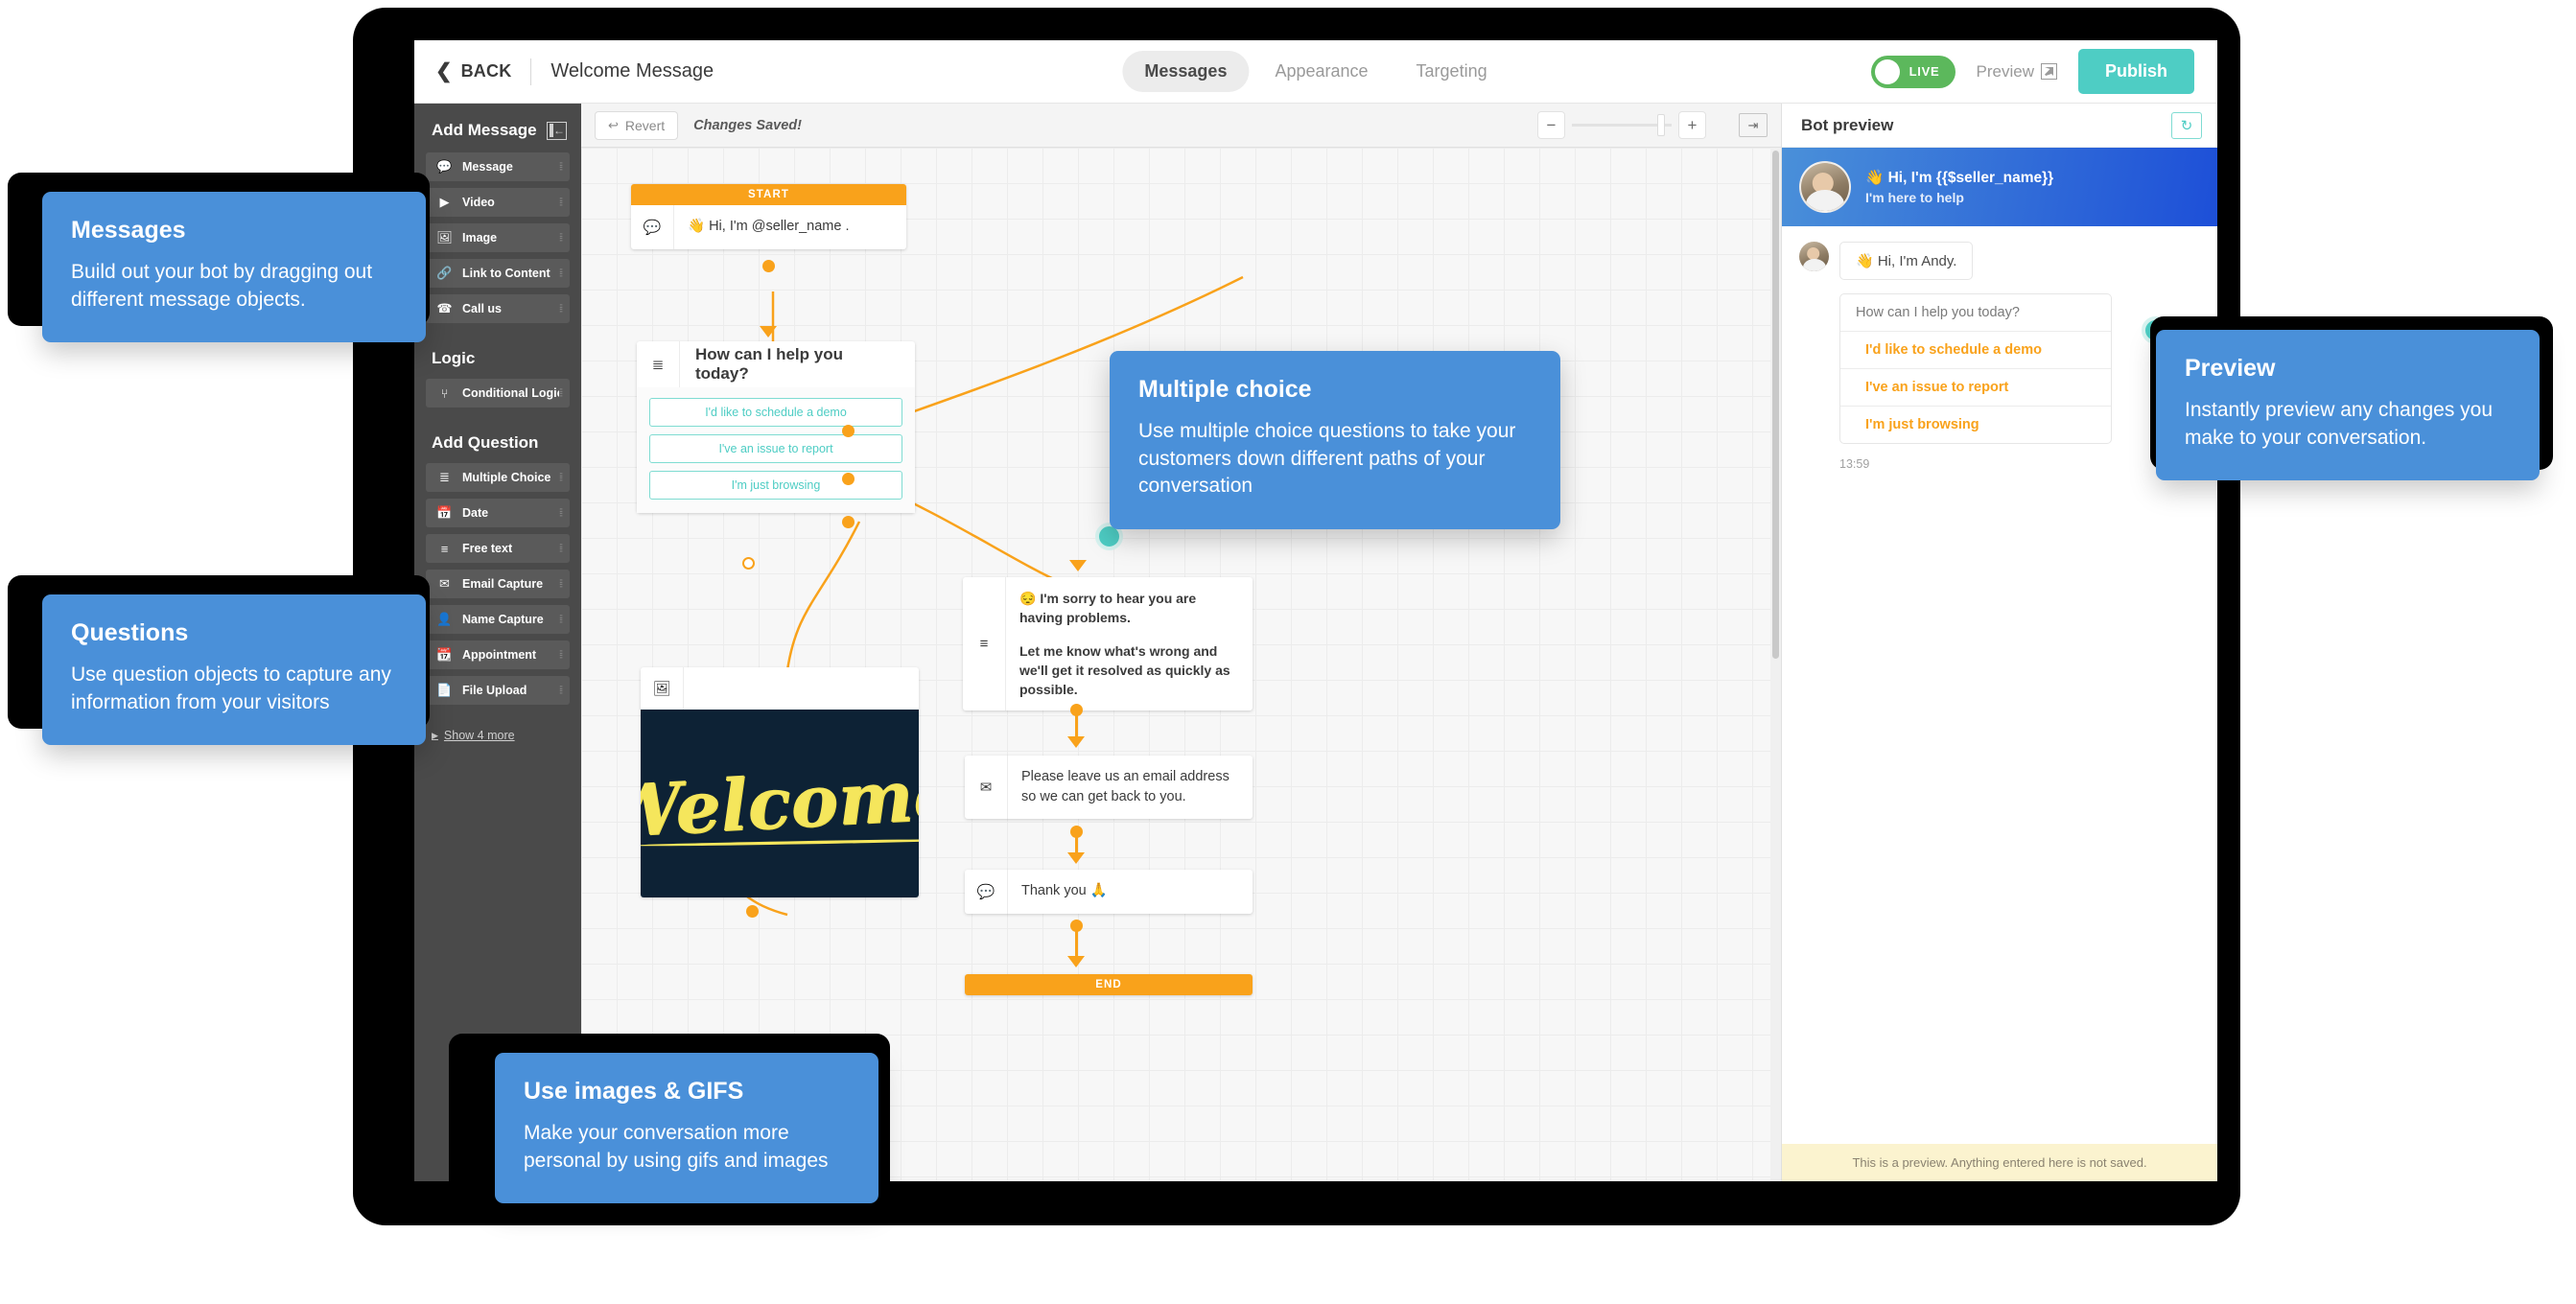 The image size is (2576, 1304). Describe the element at coordinates (503, 619) in the screenshot. I see `sidebar-item-label: Name Capture` at that location.